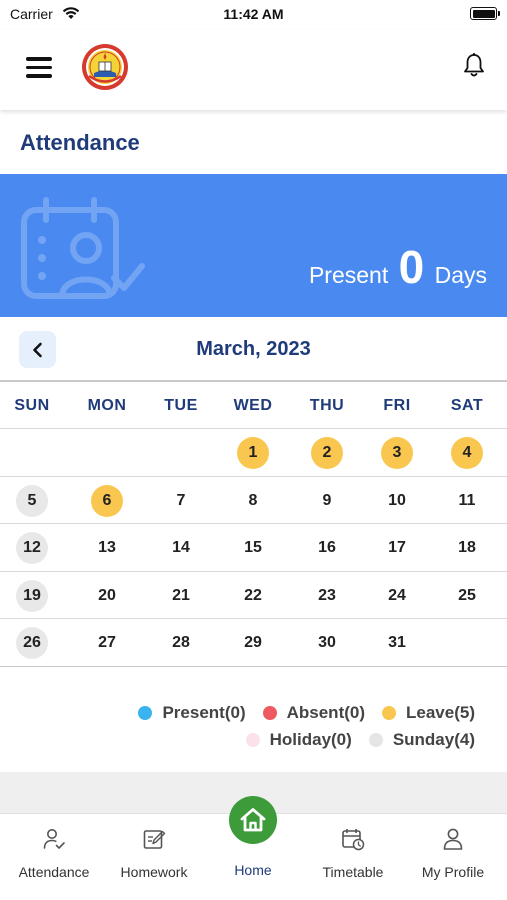 Image resolution: width=507 pixels, height=900 pixels. What do you see at coordinates (467, 548) in the screenshot?
I see `calendar-day: 18` at bounding box center [467, 548].